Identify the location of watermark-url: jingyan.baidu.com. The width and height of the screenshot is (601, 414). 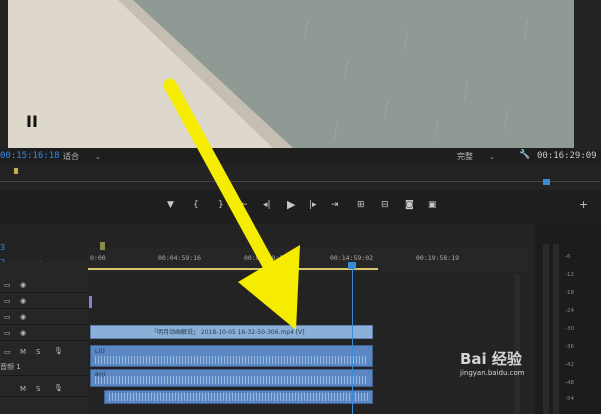
(492, 373).